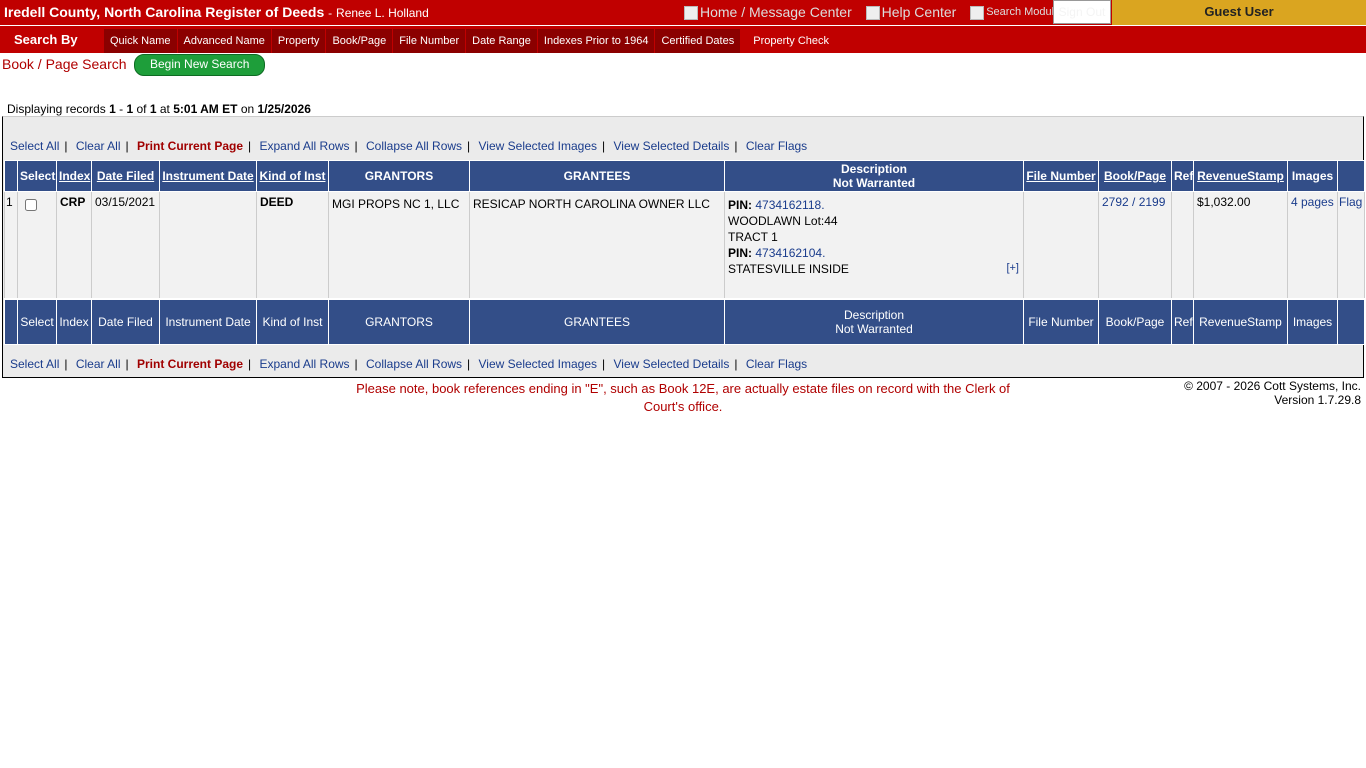 This screenshot has width=1366, height=768. What do you see at coordinates (46, 39) in the screenshot?
I see `search-by-label: Search By` at bounding box center [46, 39].